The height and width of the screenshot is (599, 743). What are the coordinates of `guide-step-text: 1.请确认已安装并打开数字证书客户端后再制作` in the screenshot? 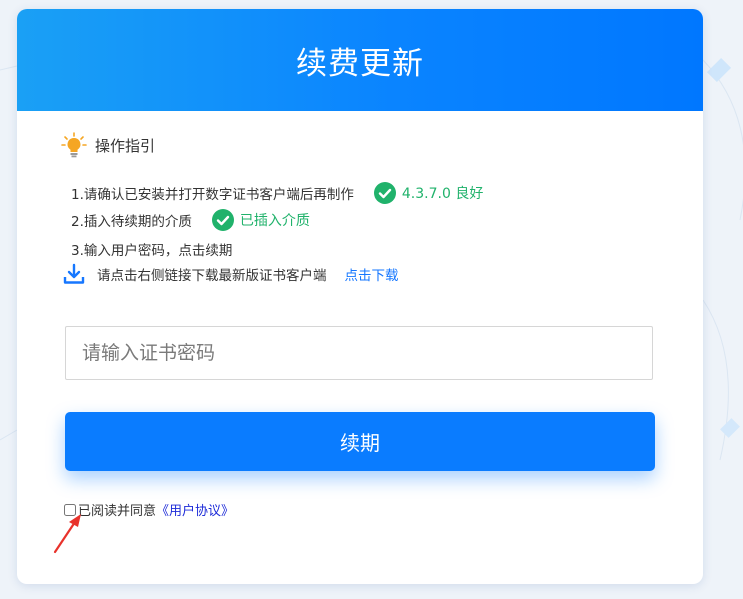 It's located at (212, 195).